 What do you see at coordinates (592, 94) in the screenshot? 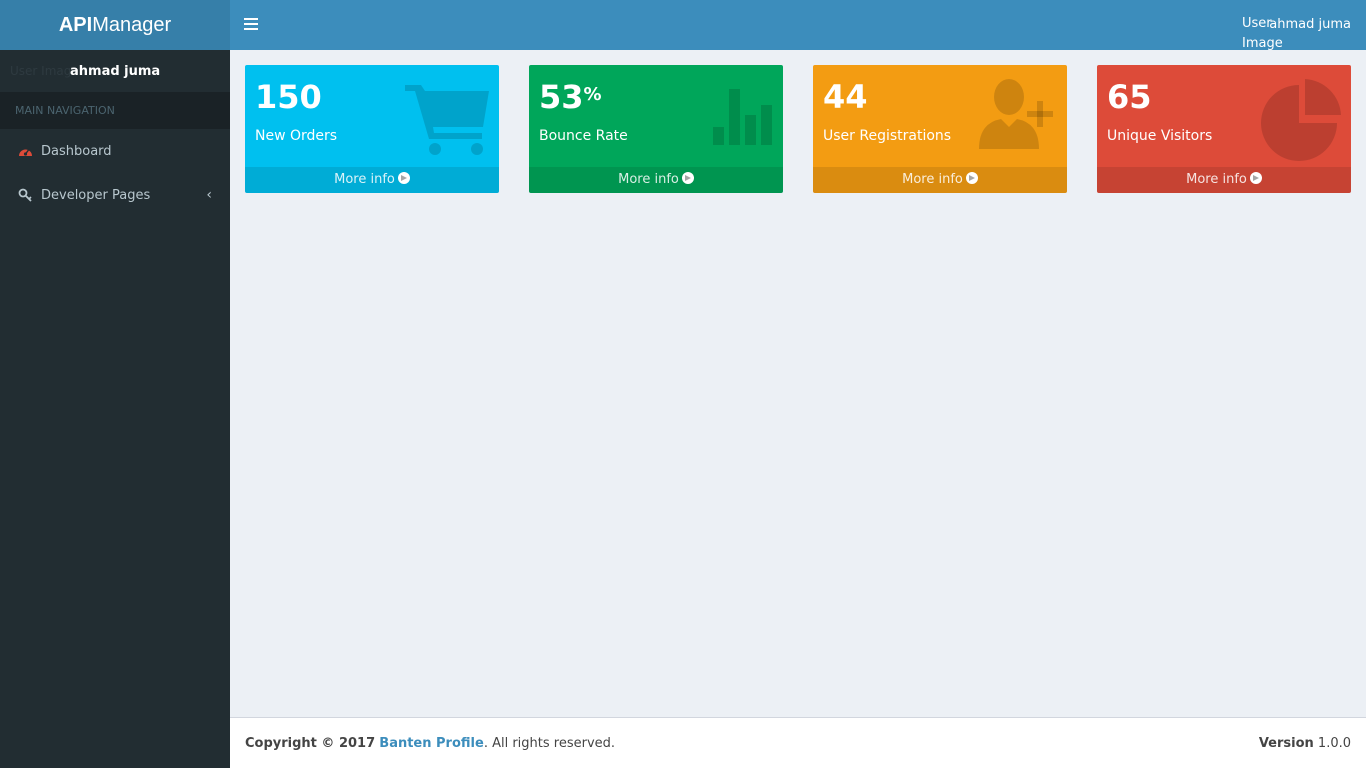
I see `box-value-suffix: %` at bounding box center [592, 94].